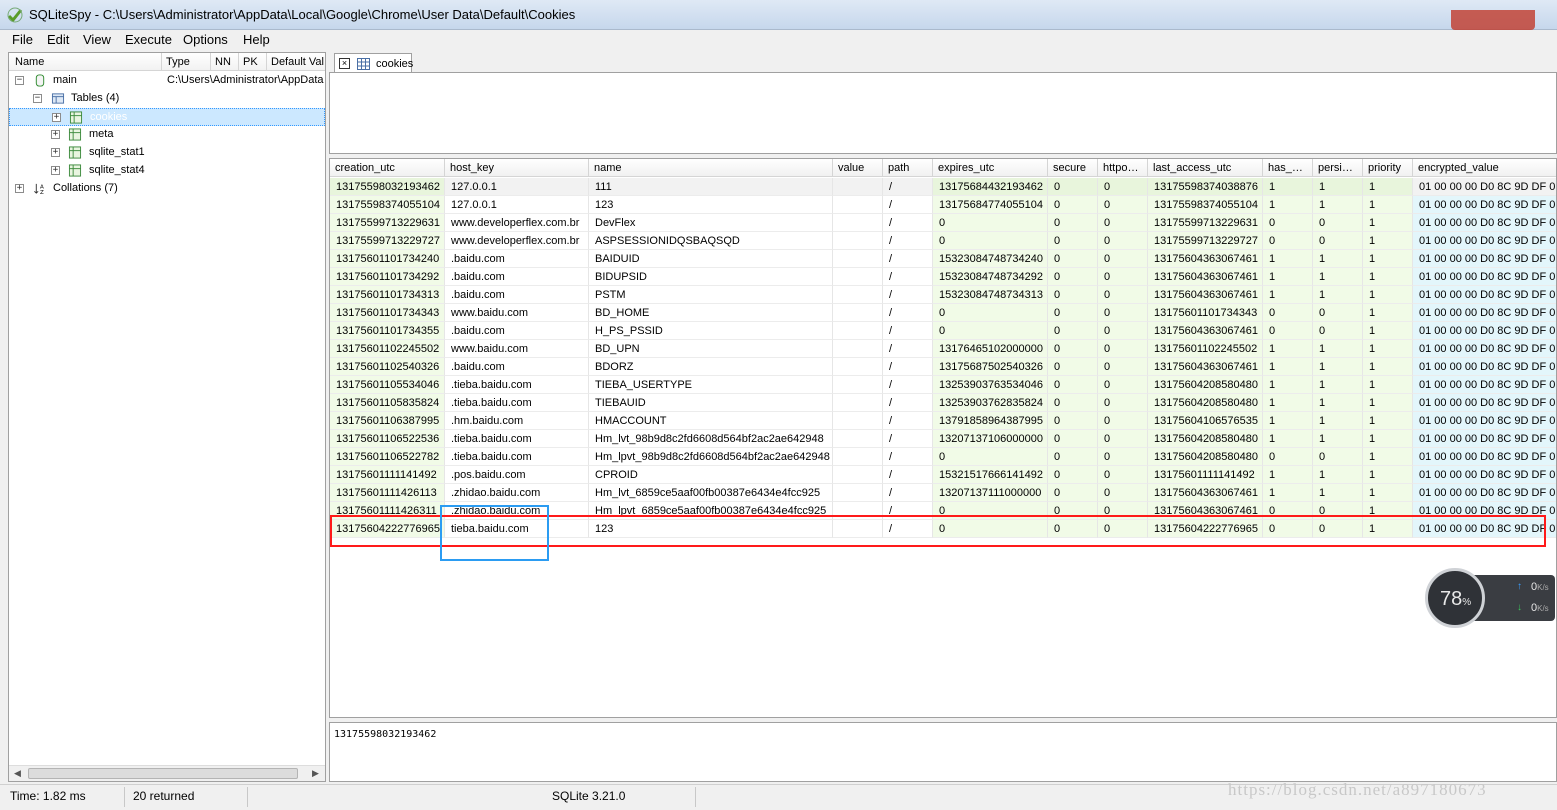  Describe the element at coordinates (387, 313) in the screenshot. I see `table-cell: 13175601101734343` at that location.